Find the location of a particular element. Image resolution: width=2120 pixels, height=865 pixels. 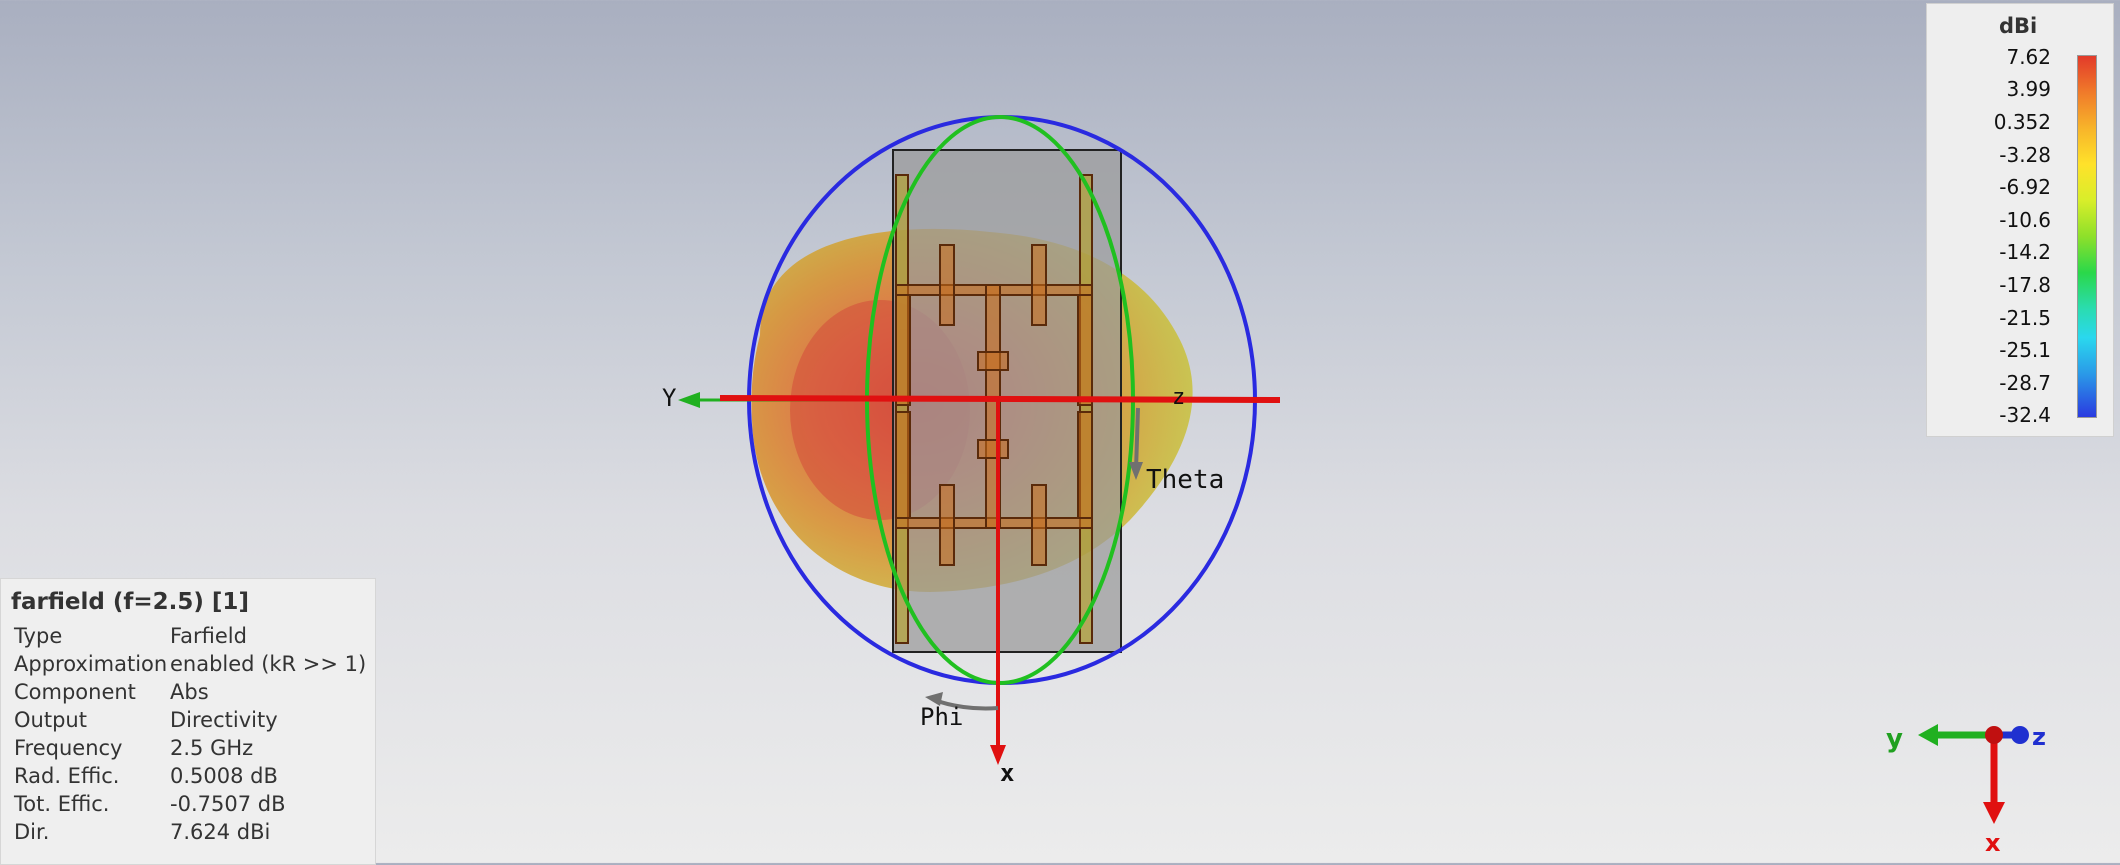

info-row-approximation: Approximation enabled (kR >> 1) is located at coordinates (190, 664).